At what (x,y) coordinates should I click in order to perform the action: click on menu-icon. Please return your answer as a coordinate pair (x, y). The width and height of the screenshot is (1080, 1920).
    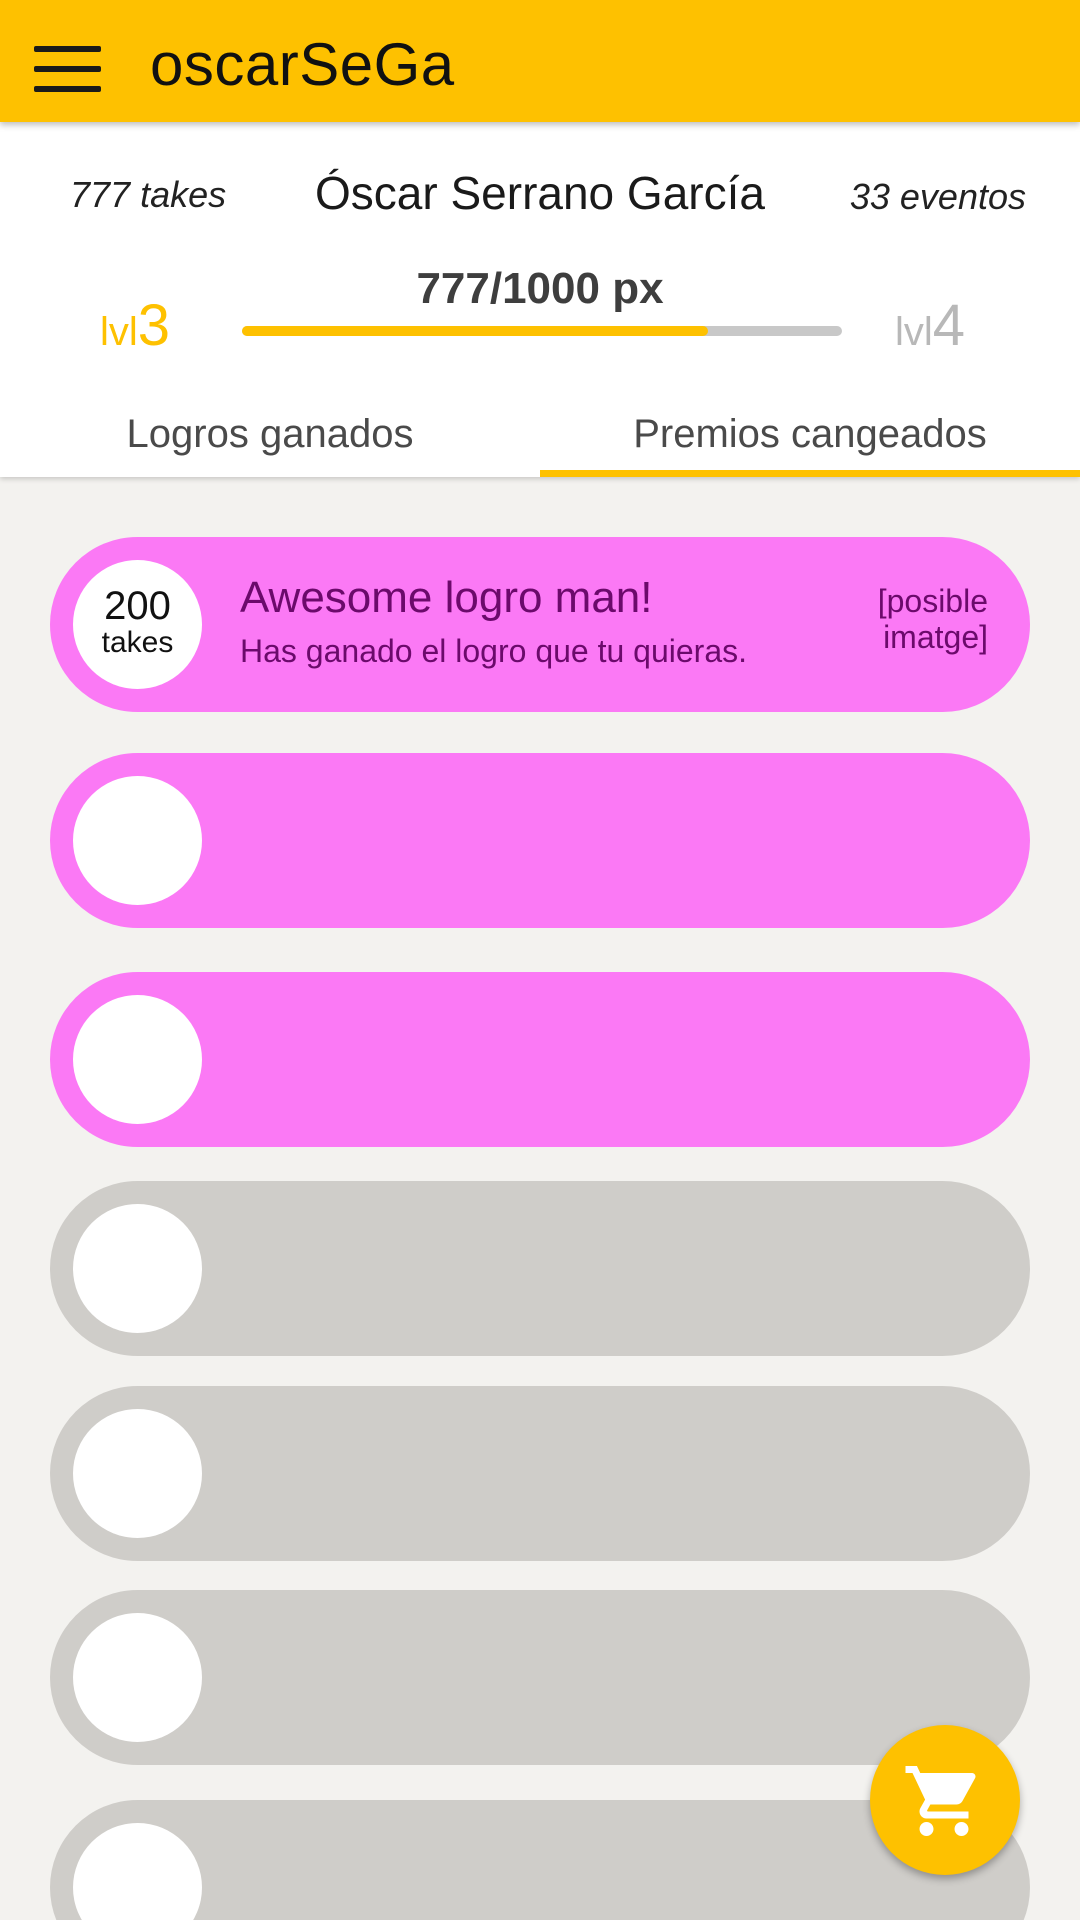
    Looking at the image, I should click on (67, 66).